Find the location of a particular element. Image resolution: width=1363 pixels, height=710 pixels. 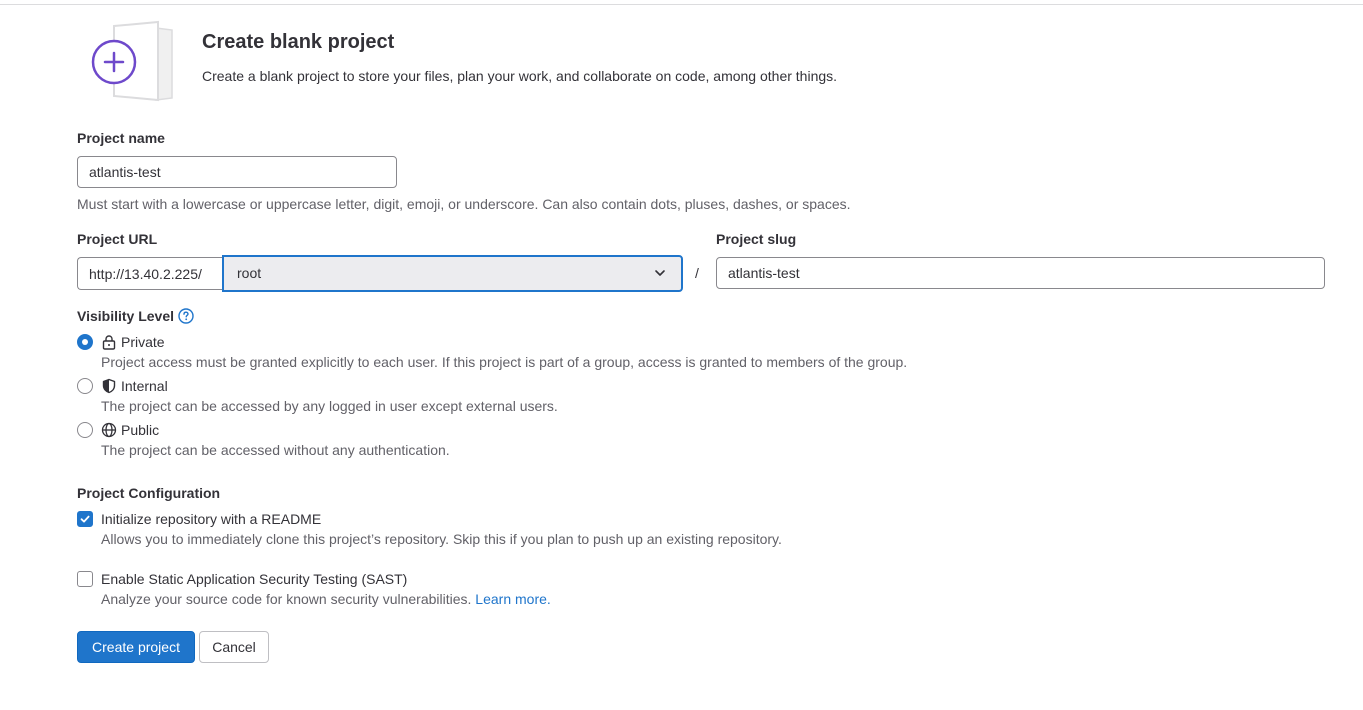

project-name-input is located at coordinates (237, 172).